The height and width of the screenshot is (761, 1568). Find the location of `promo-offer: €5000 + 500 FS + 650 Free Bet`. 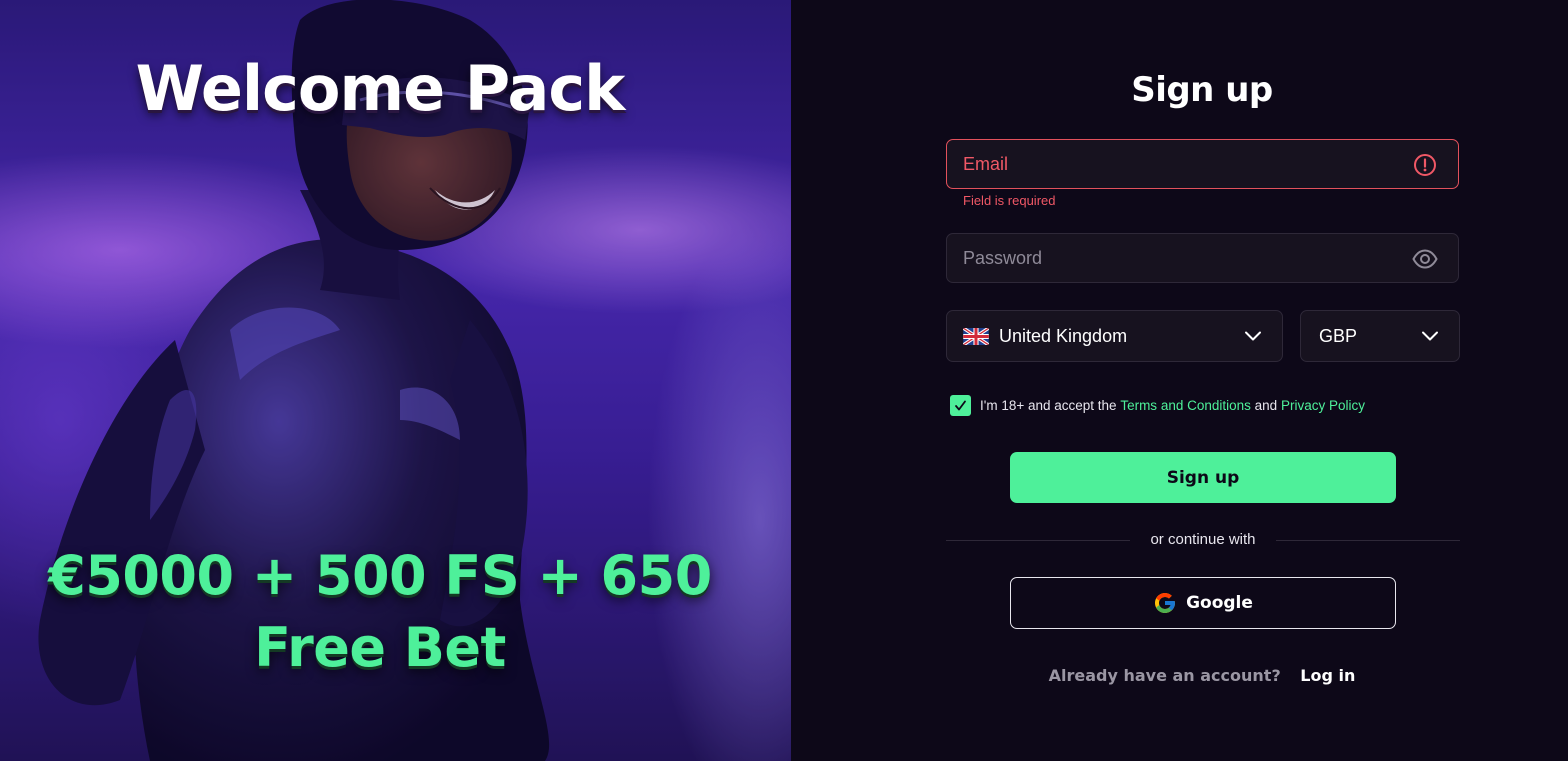

promo-offer: €5000 + 500 FS + 650 Free Bet is located at coordinates (380, 612).